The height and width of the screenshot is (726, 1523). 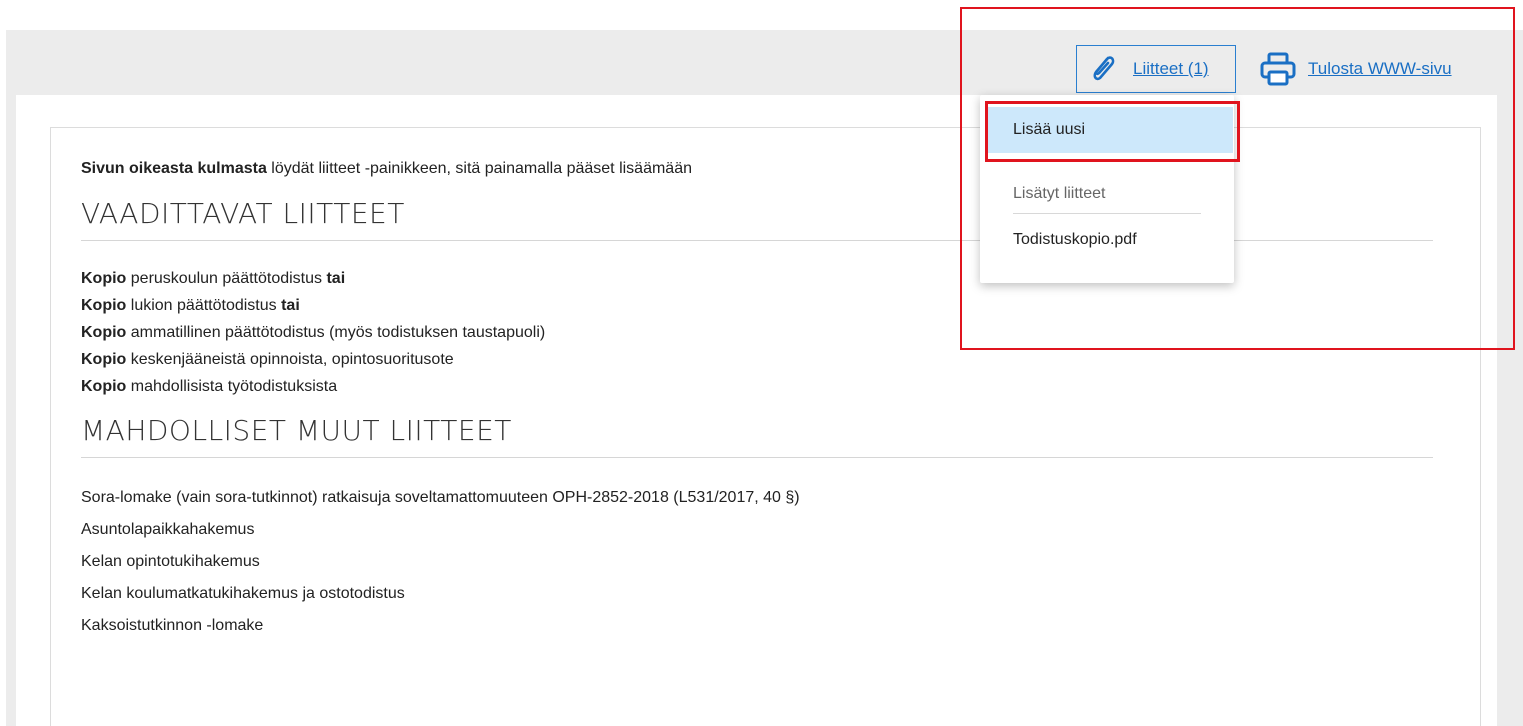 I want to click on item-text: lukion päättötodistus, so click(x=204, y=305).